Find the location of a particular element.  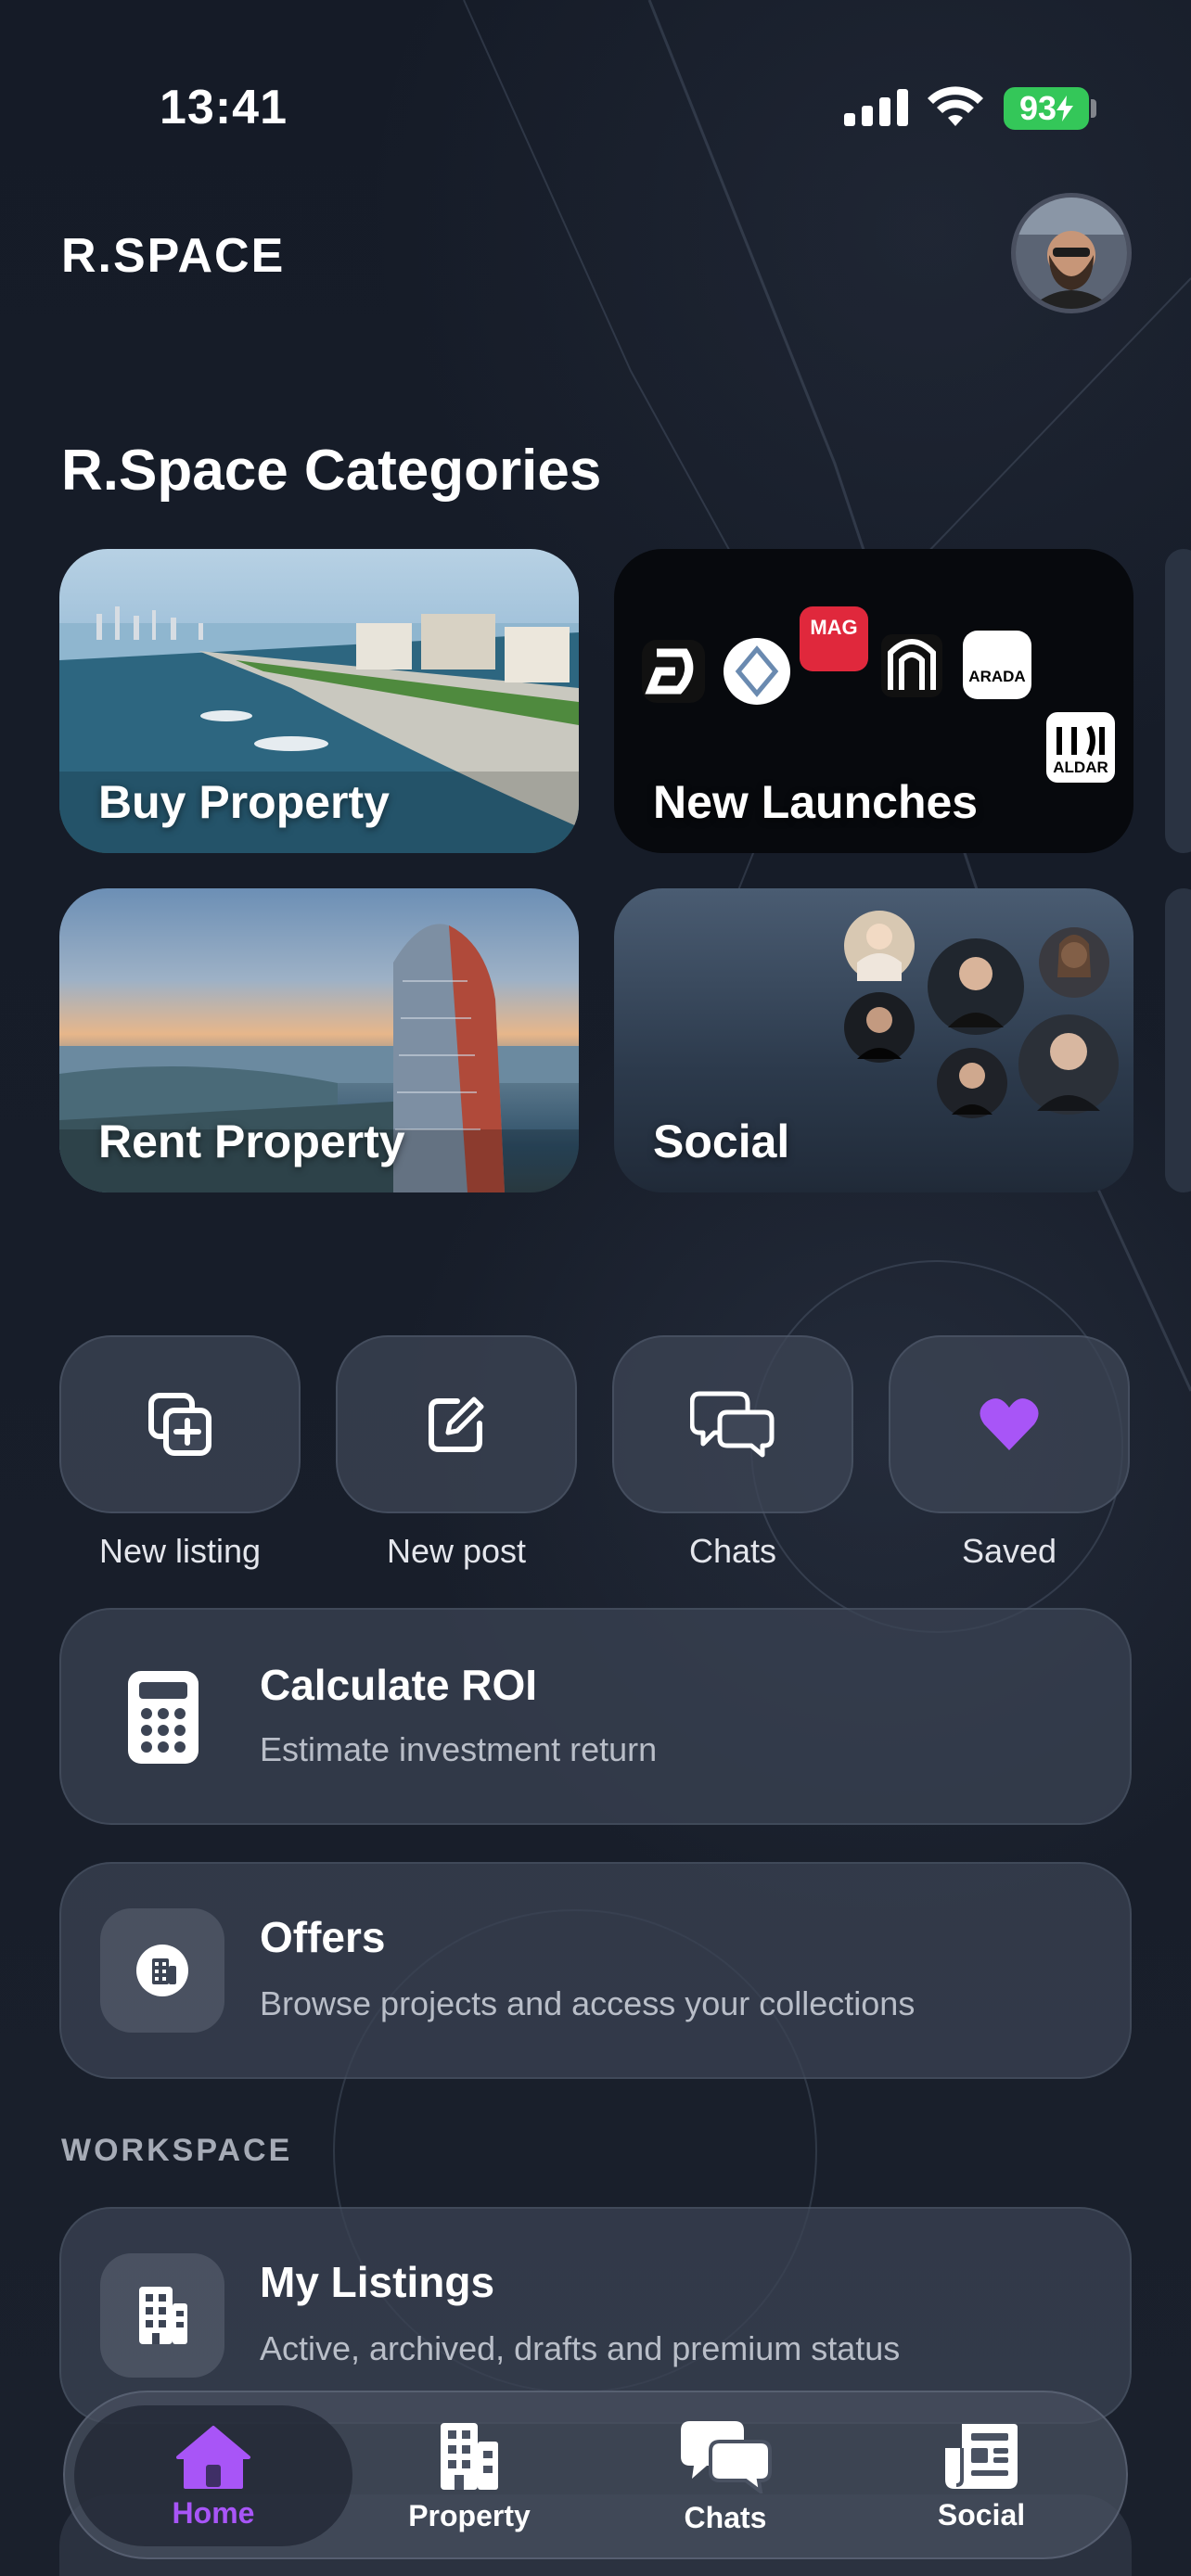

saved-button is located at coordinates (1010, 1424).